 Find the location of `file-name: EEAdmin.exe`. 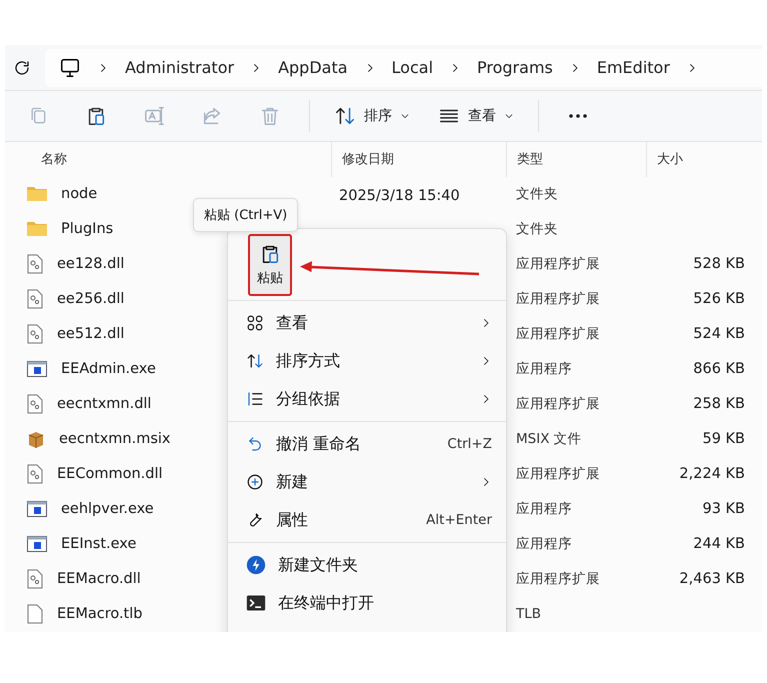

file-name: EEAdmin.exe is located at coordinates (104, 369).